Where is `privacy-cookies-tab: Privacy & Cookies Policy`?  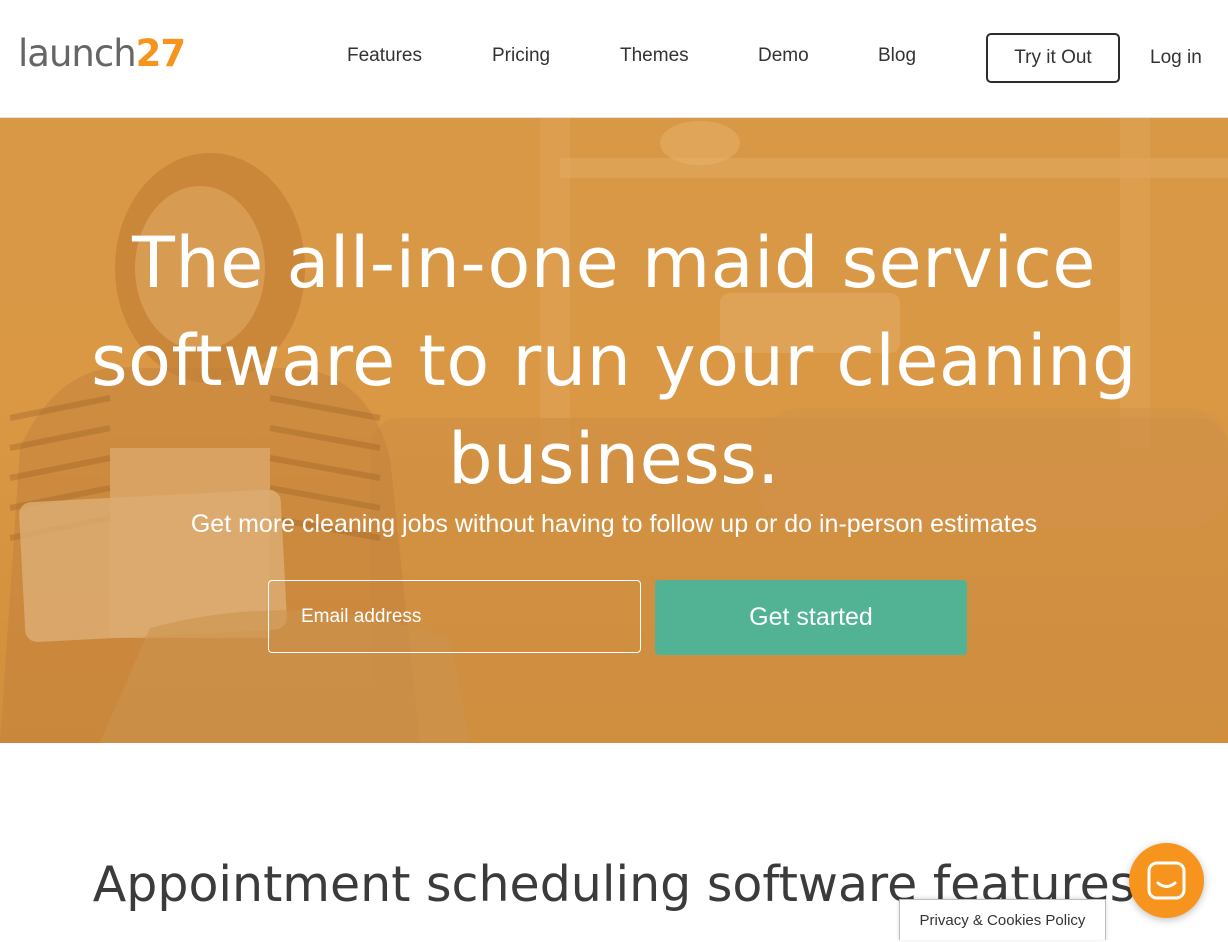 privacy-cookies-tab: Privacy & Cookies Policy is located at coordinates (1002, 919).